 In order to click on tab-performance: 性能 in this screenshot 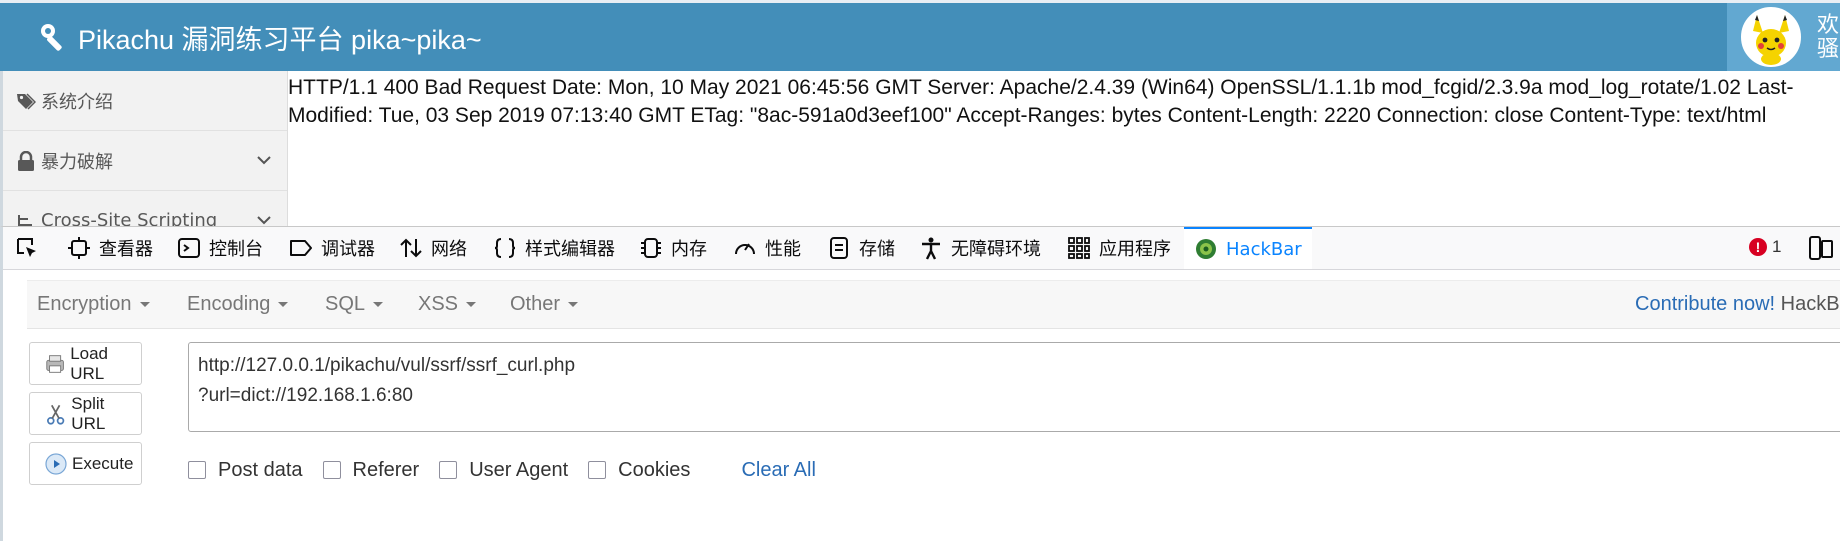, I will do `click(767, 248)`.